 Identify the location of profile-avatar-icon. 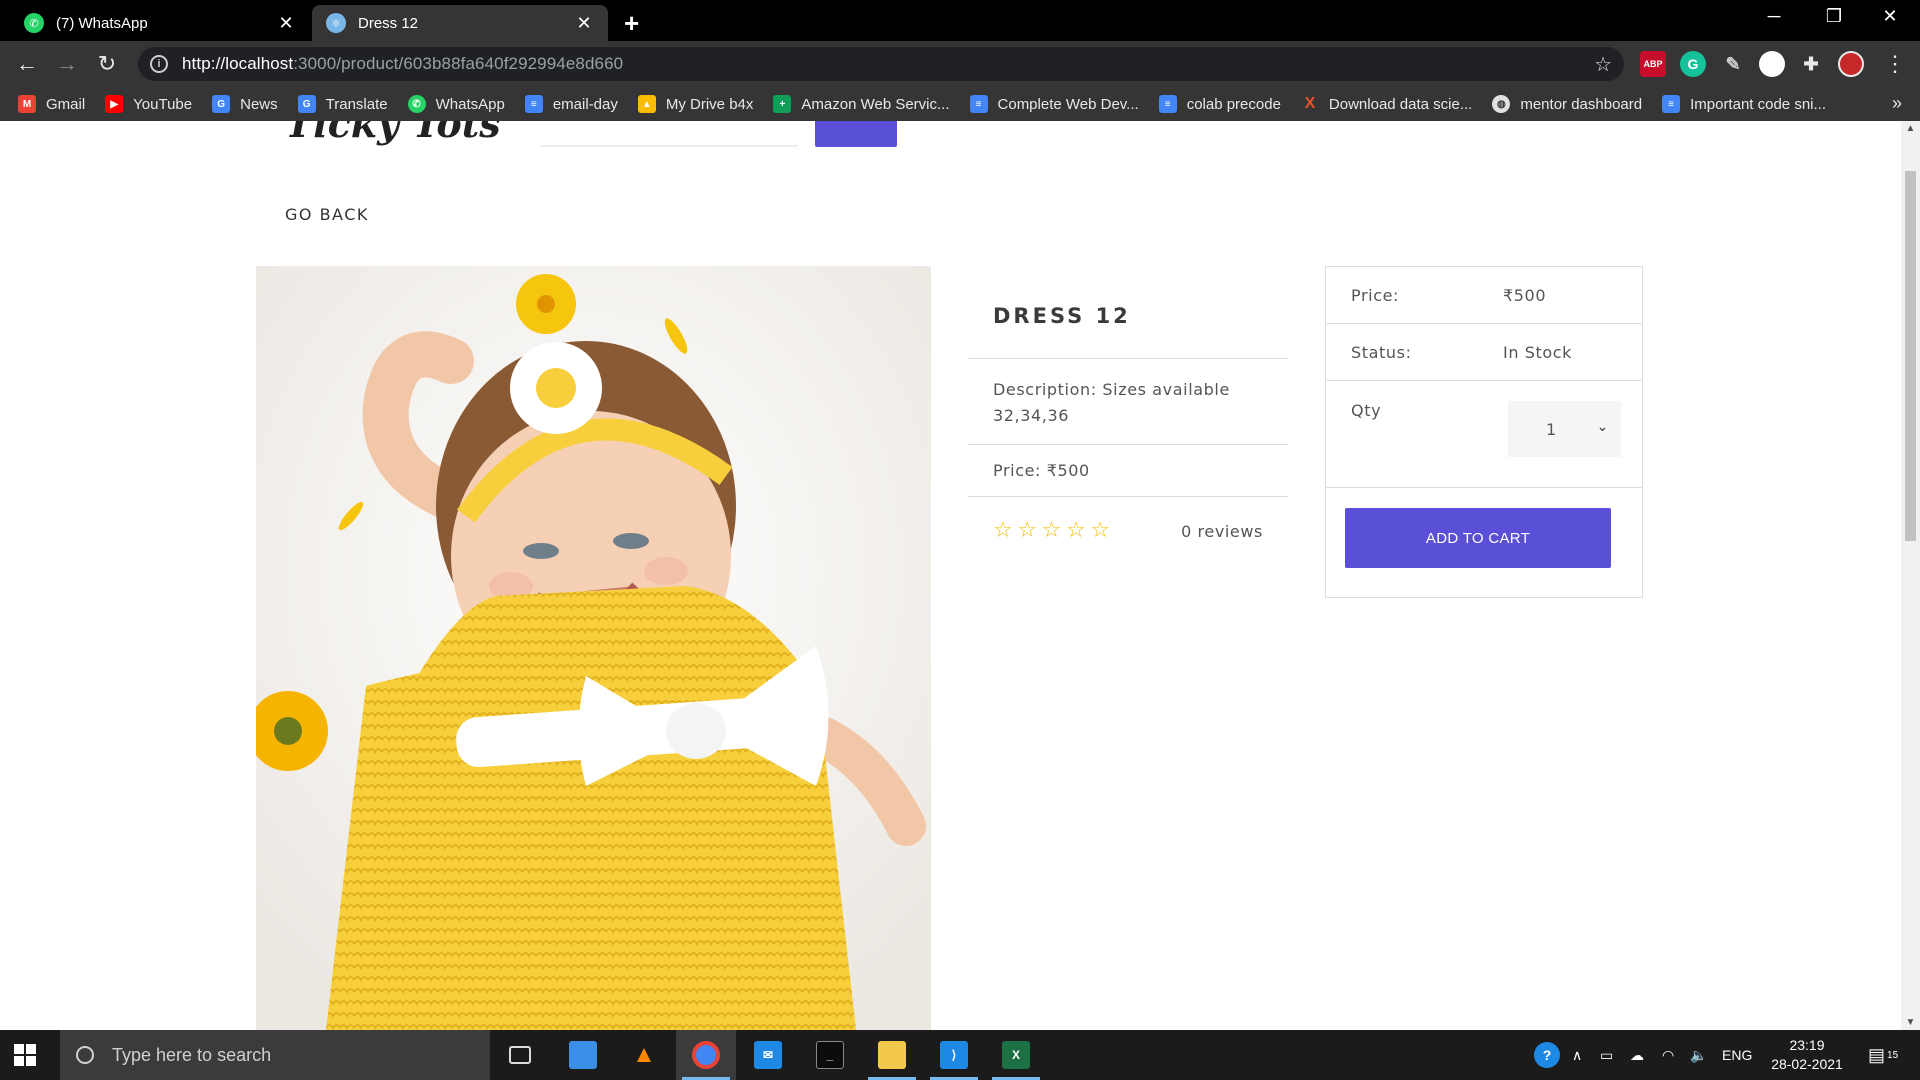
(1772, 64).